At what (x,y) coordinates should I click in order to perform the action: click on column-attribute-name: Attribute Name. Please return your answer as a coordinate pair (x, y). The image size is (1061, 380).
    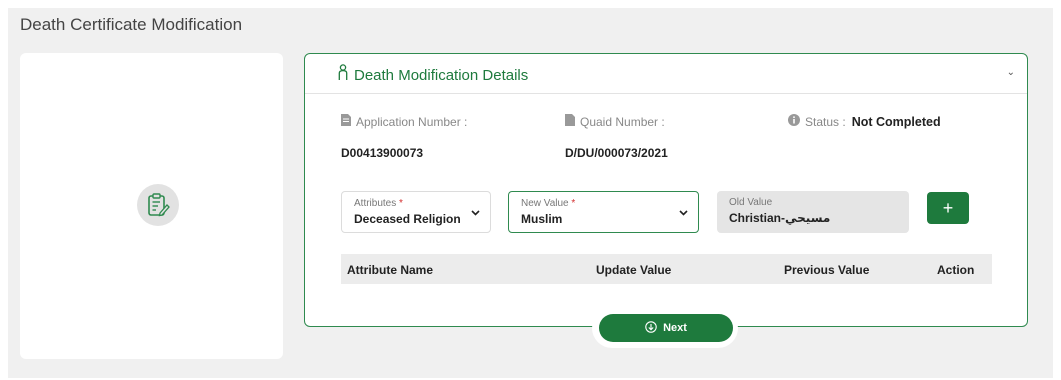
    Looking at the image, I should click on (390, 270).